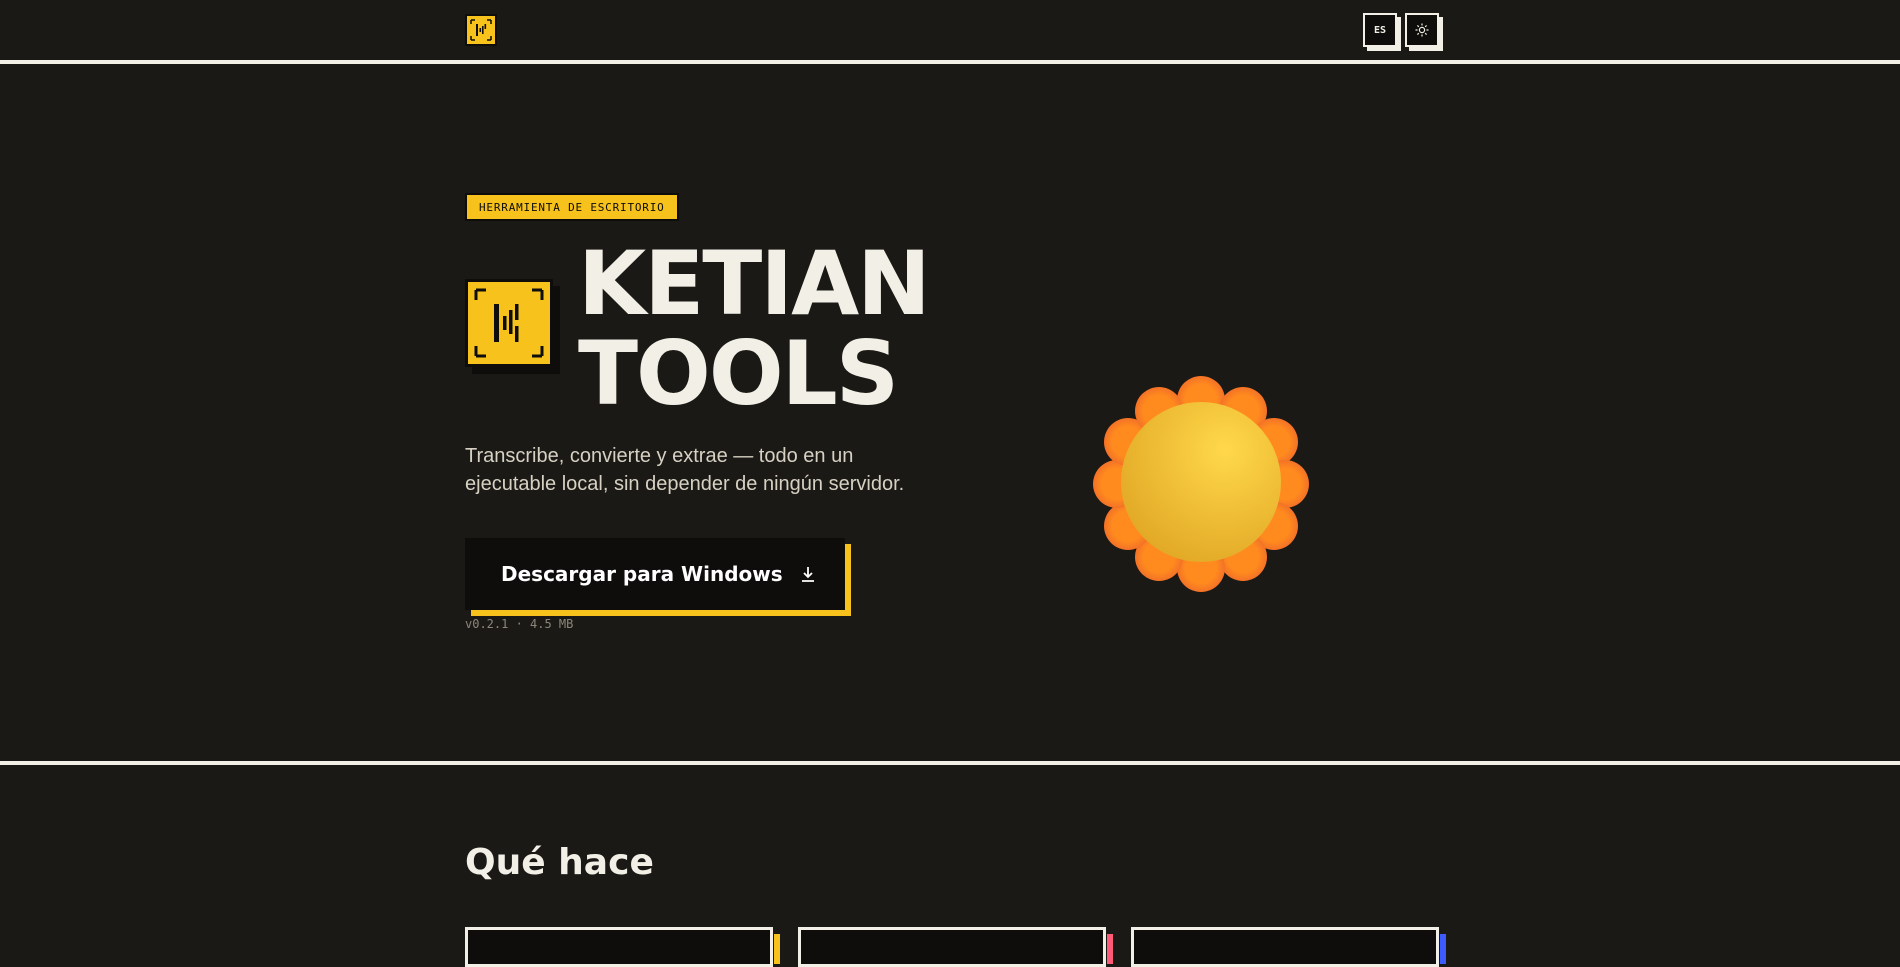 The width and height of the screenshot is (1900, 967). I want to click on section-divider, so click(950, 763).